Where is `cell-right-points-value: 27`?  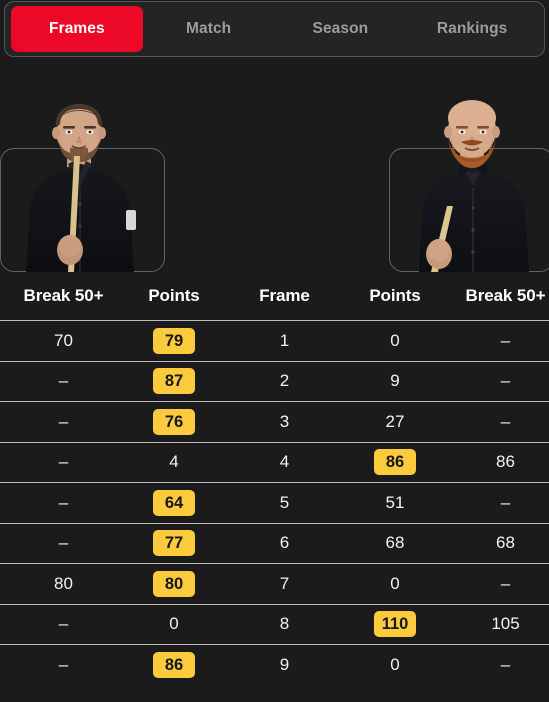
cell-right-points-value: 27 is located at coordinates (395, 421).